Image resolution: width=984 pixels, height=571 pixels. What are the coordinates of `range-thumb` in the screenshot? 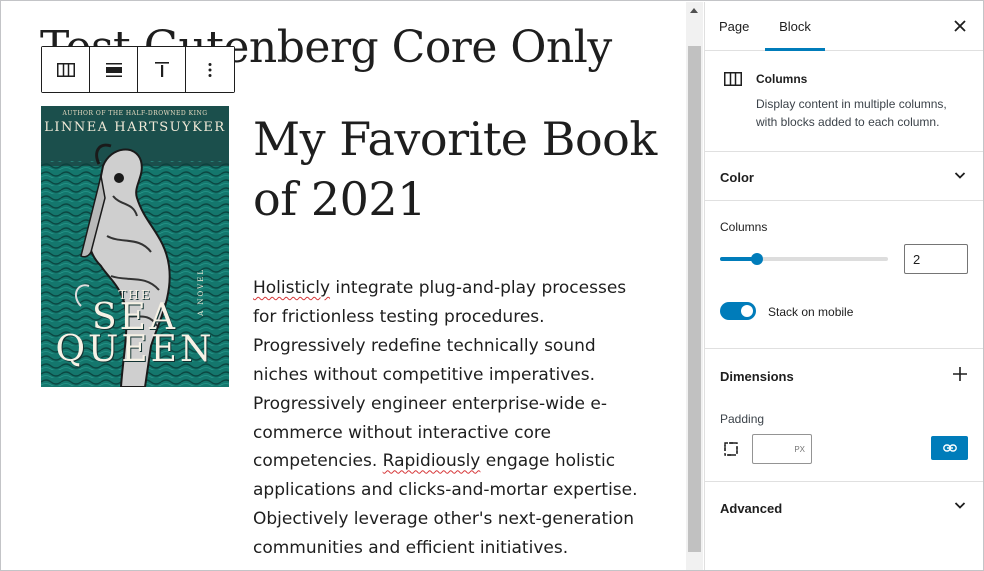 It's located at (757, 259).